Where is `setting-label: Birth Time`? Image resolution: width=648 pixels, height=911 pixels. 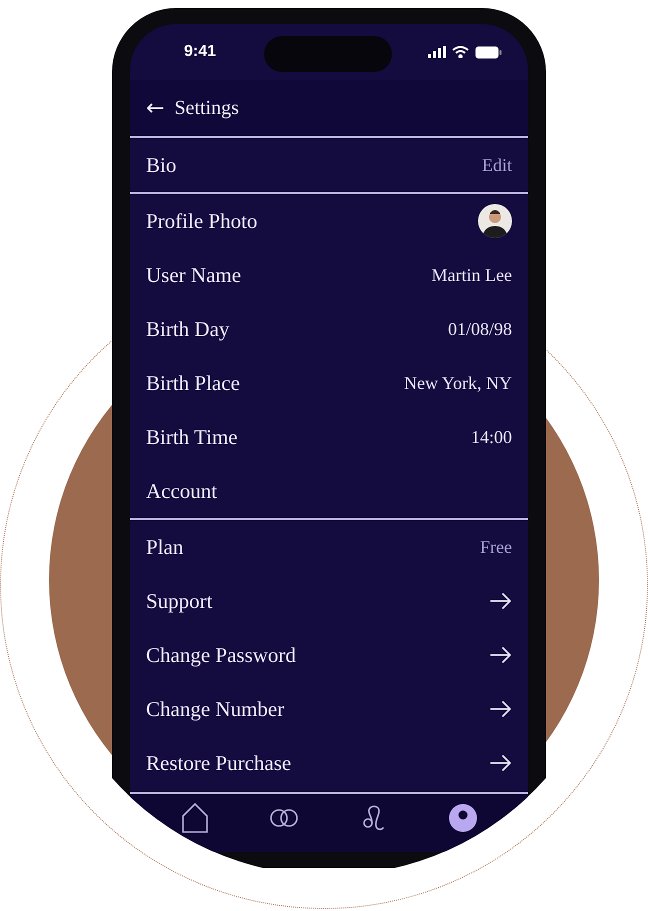
setting-label: Birth Time is located at coordinates (192, 437).